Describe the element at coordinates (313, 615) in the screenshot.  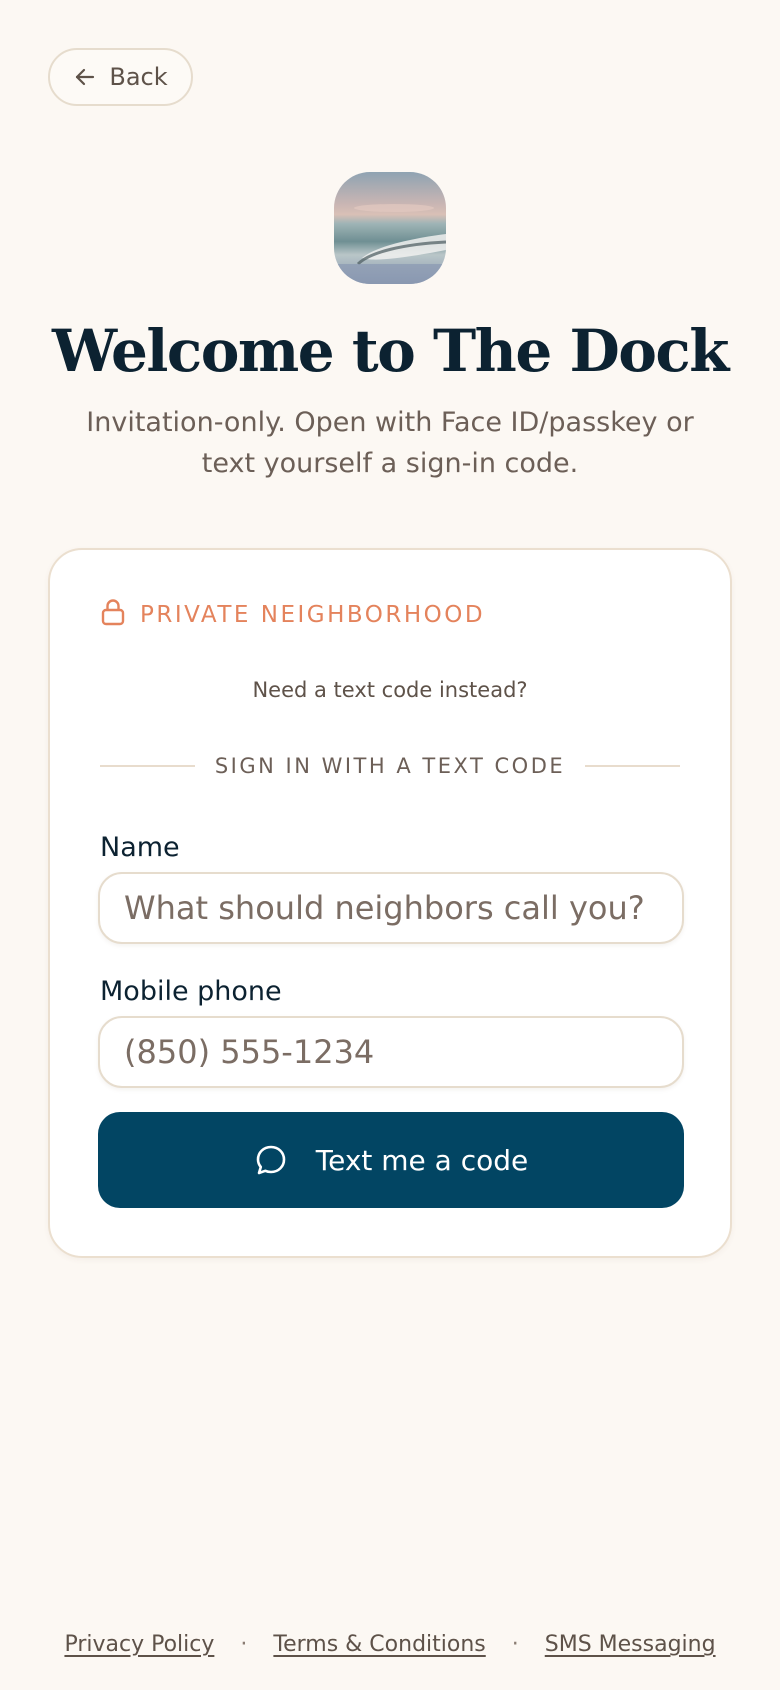
I see `badge-text: PRIVATE NEIGHBORHOOD` at that location.